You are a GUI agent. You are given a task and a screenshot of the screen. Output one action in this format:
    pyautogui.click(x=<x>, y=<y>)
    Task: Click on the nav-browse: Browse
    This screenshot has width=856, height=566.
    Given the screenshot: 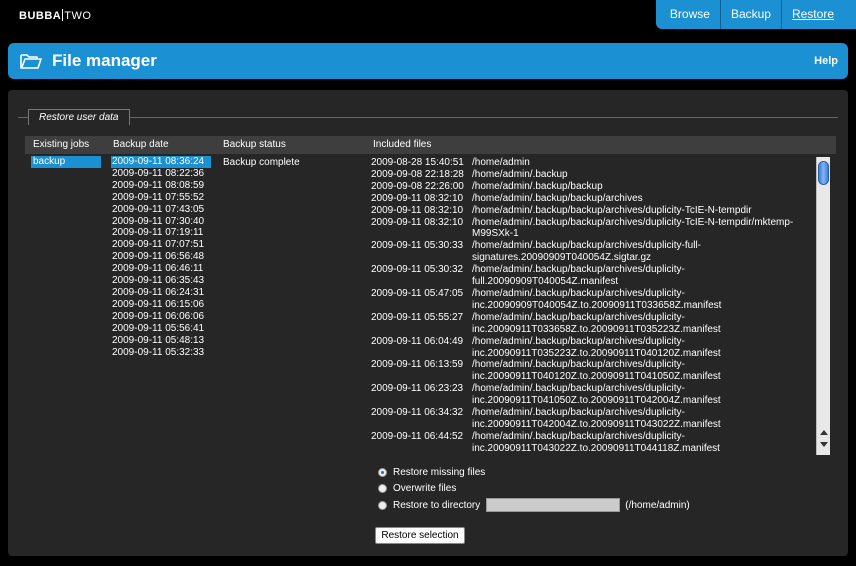 What is the action you would take?
    pyautogui.click(x=690, y=14)
    